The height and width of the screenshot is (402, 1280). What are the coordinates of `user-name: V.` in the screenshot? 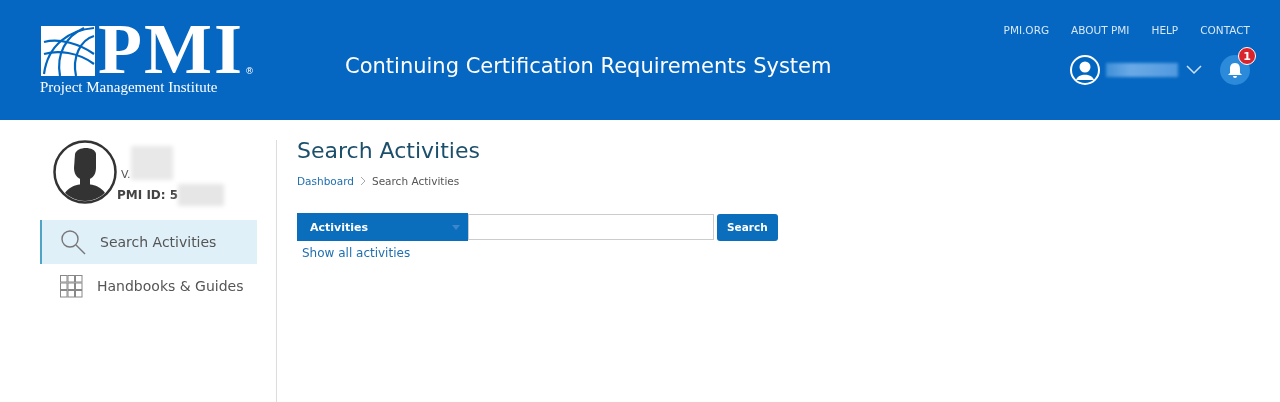 It's located at (126, 174).